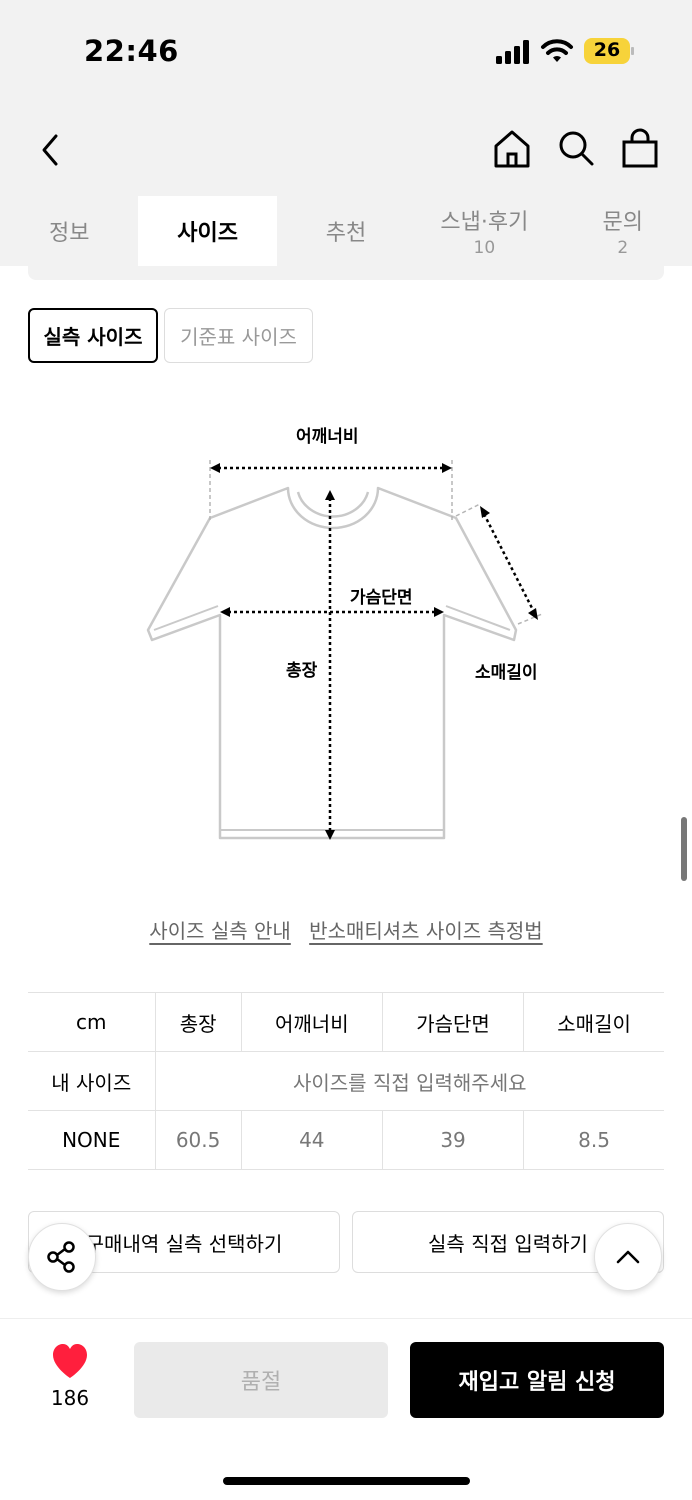 The height and width of the screenshot is (1500, 692). I want to click on table-header-row: cm 총장 어깨너비 가슴단면 소매길이, so click(346, 1022).